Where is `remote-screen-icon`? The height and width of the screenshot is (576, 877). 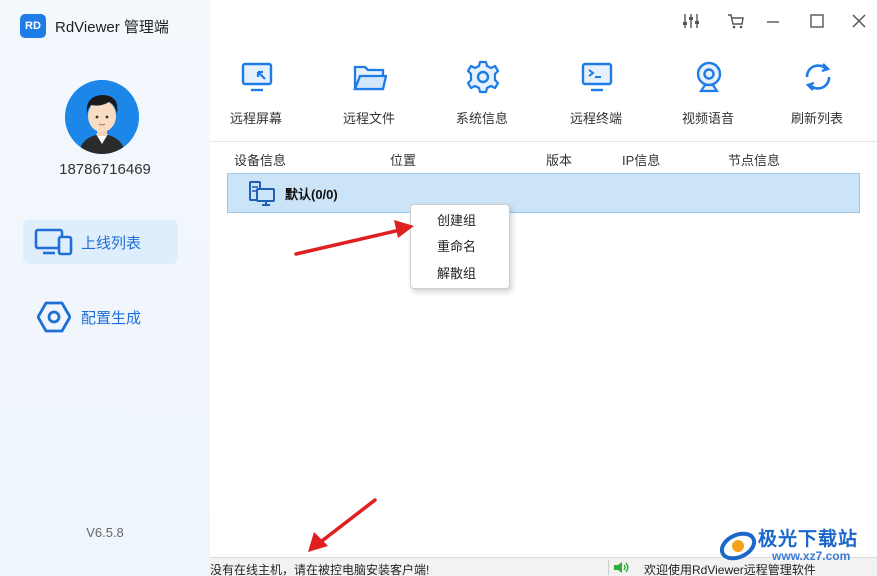 remote-screen-icon is located at coordinates (257, 77).